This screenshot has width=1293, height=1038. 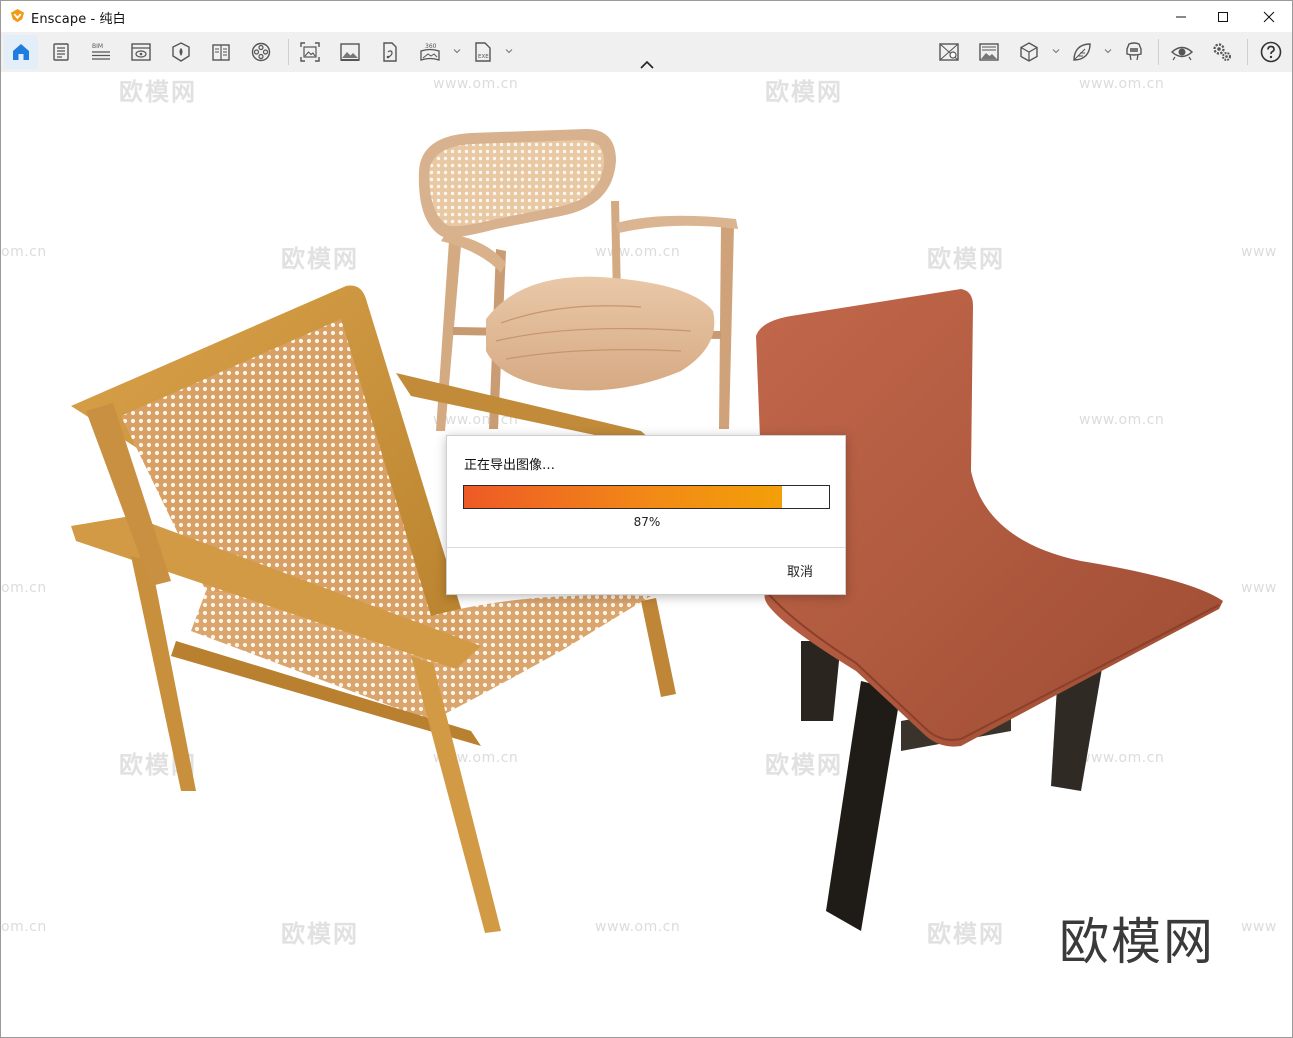 I want to click on cube-view-button, so click(x=1029, y=52).